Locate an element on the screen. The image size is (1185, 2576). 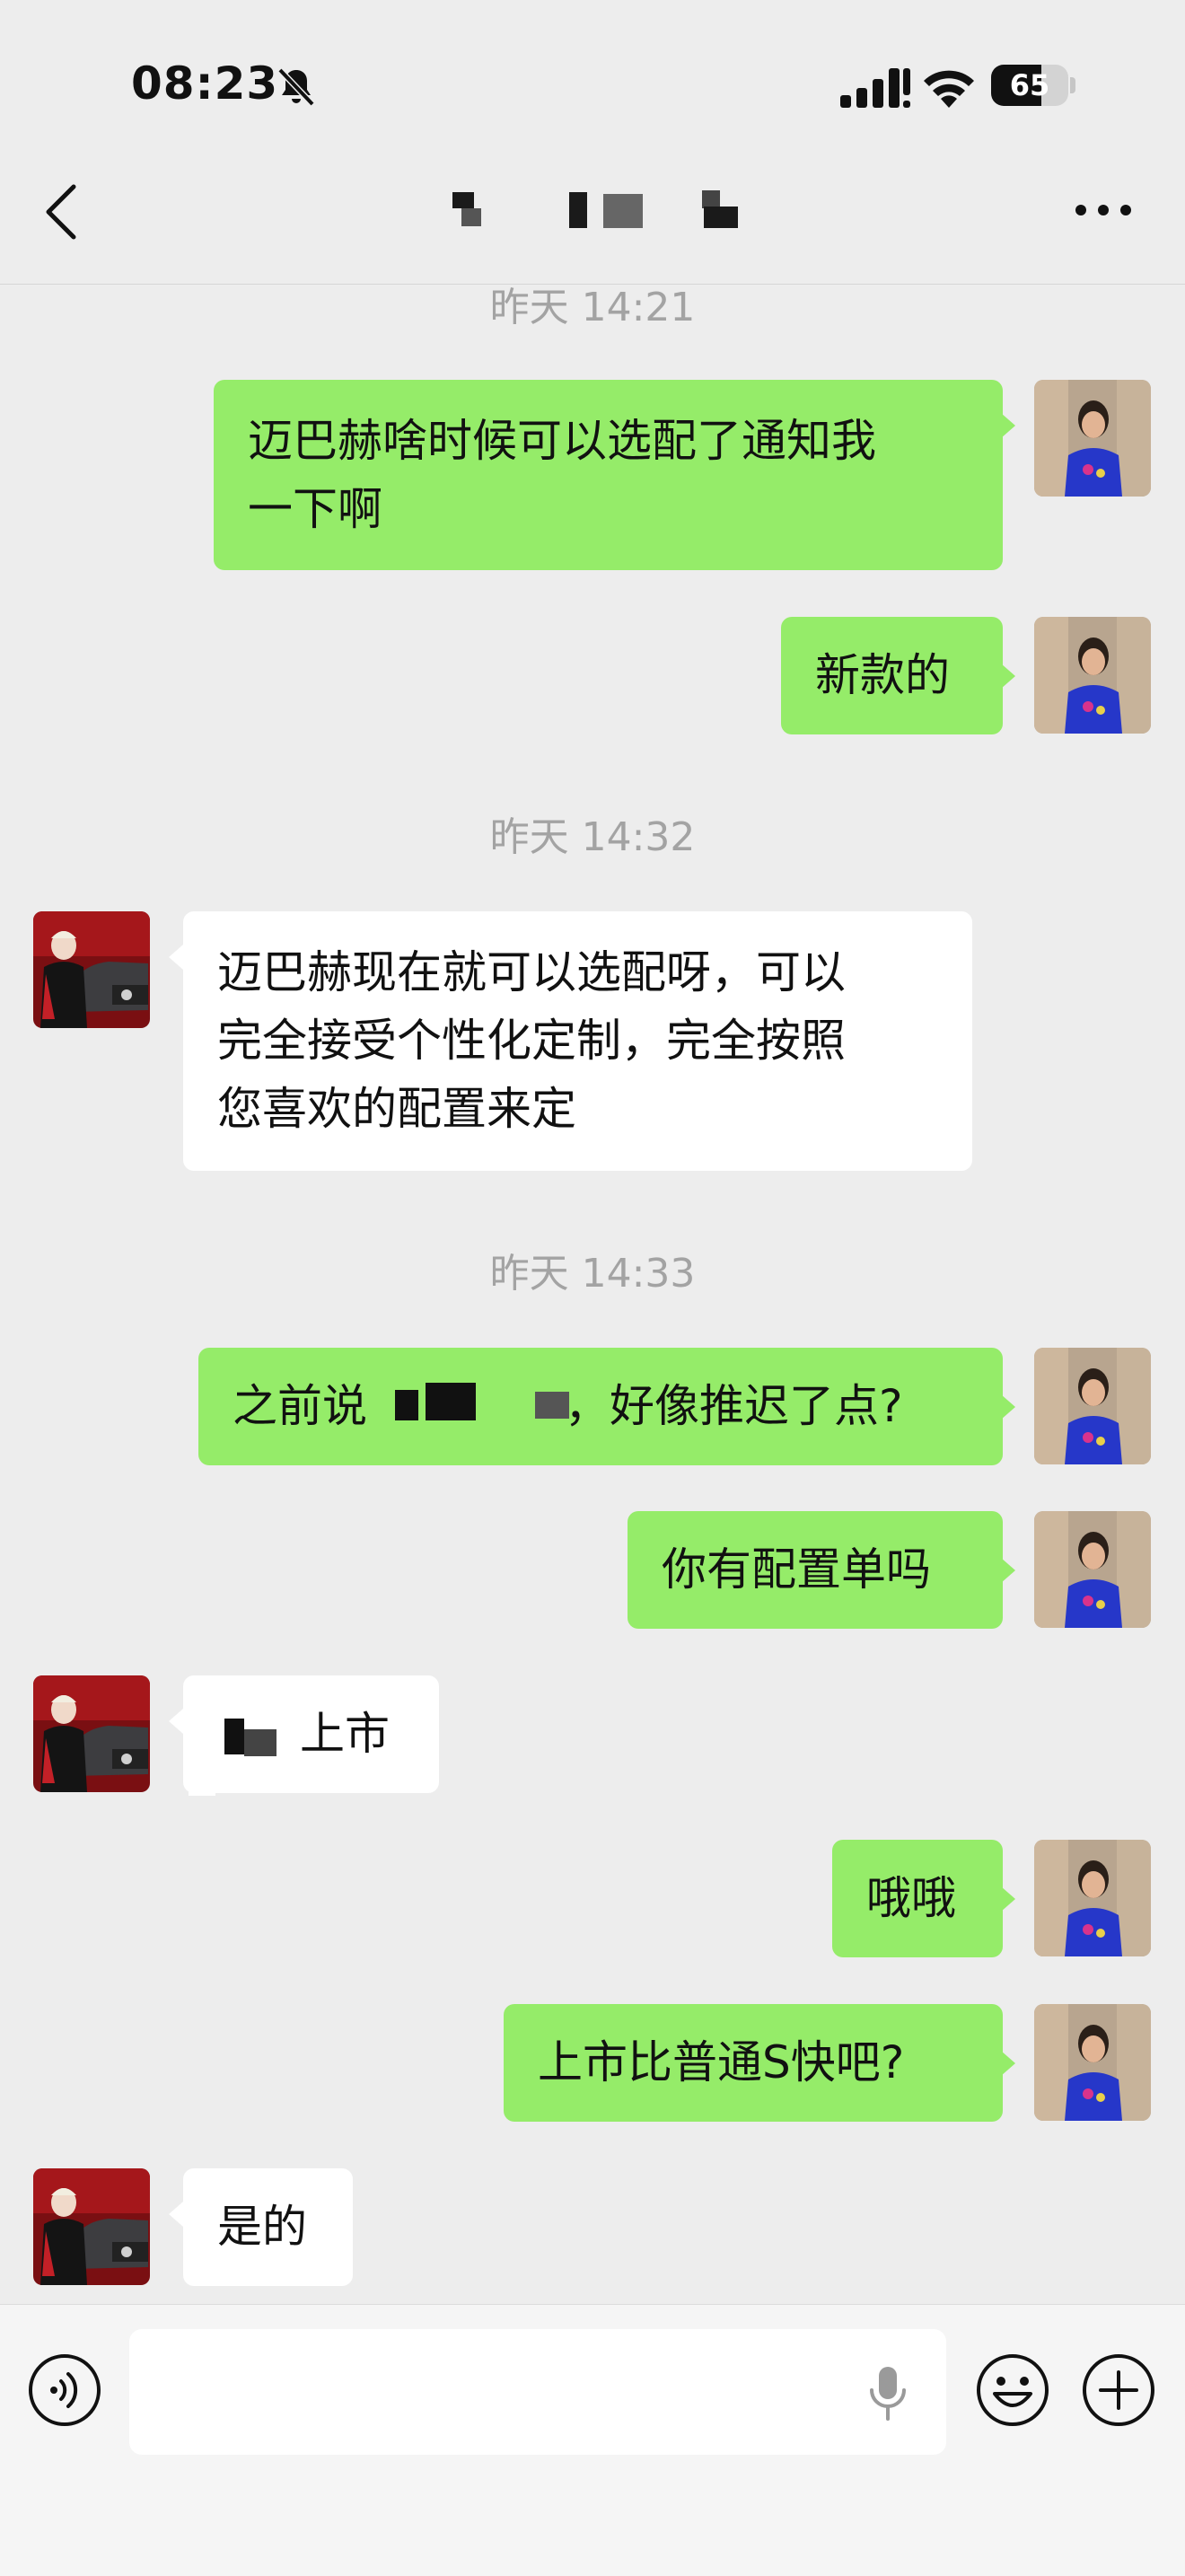
outgoing-message: 你有配置单吗 is located at coordinates (815, 1570).